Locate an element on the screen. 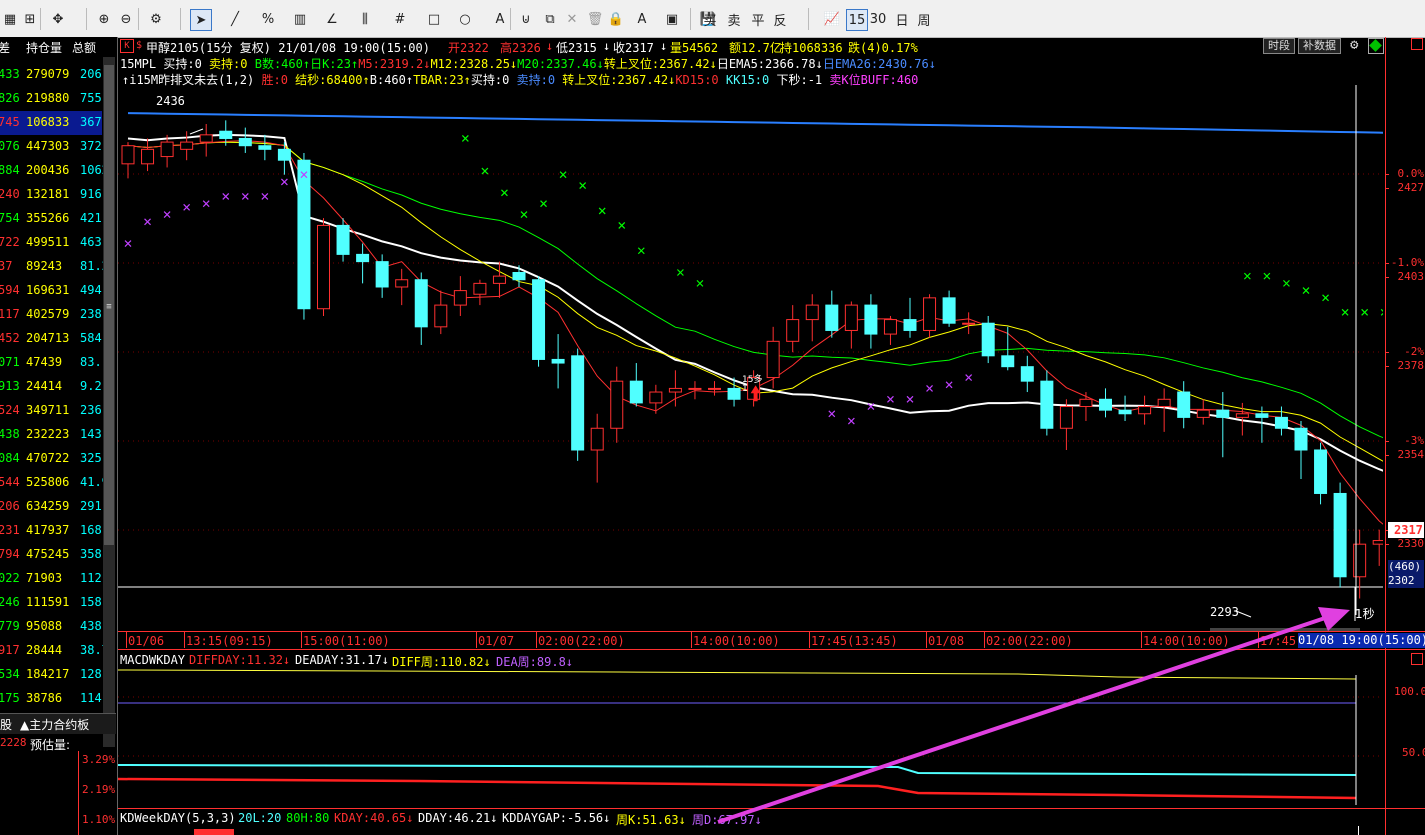 Image resolution: width=1425 pixels, height=835 pixels. quote-row: 452 204713 584 is located at coordinates (51, 339).